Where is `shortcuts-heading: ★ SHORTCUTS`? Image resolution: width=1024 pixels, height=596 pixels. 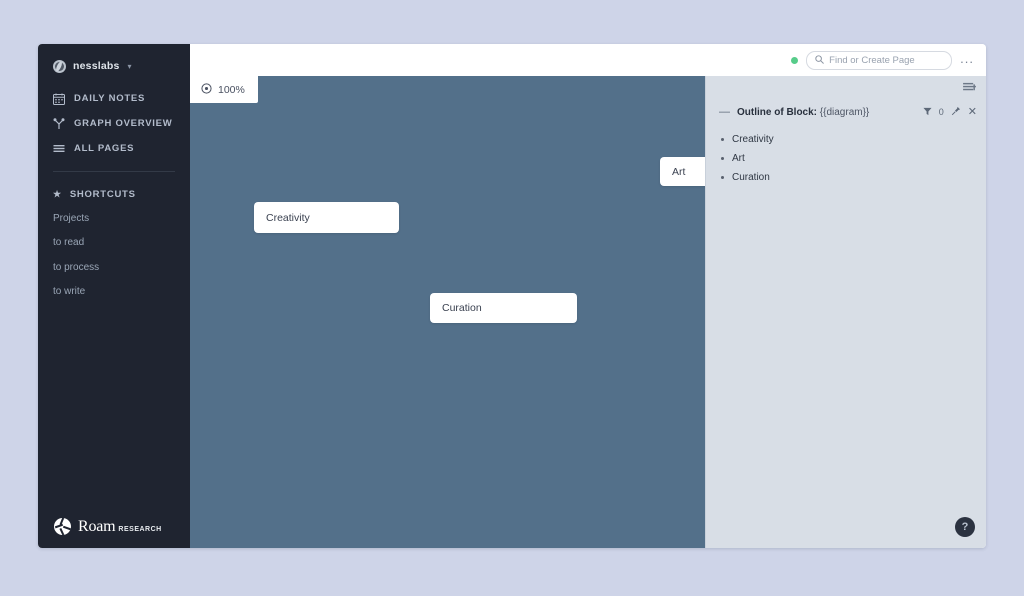 shortcuts-heading: ★ SHORTCUTS is located at coordinates (114, 194).